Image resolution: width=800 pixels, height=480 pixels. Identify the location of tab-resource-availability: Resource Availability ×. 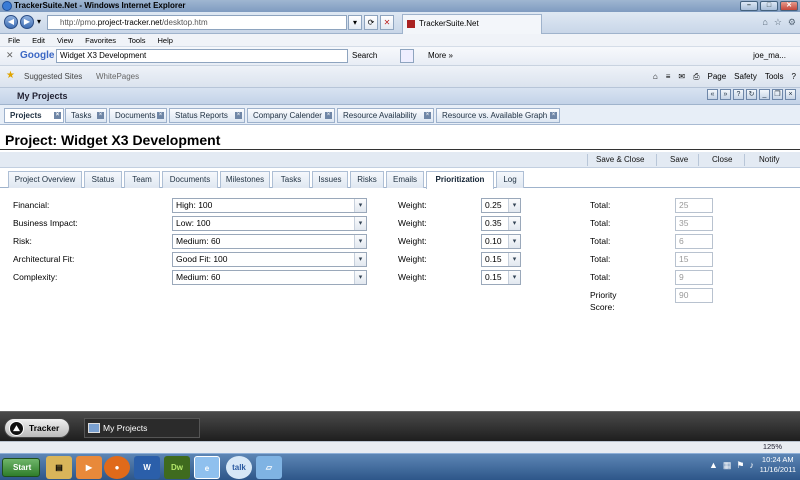
(385, 115).